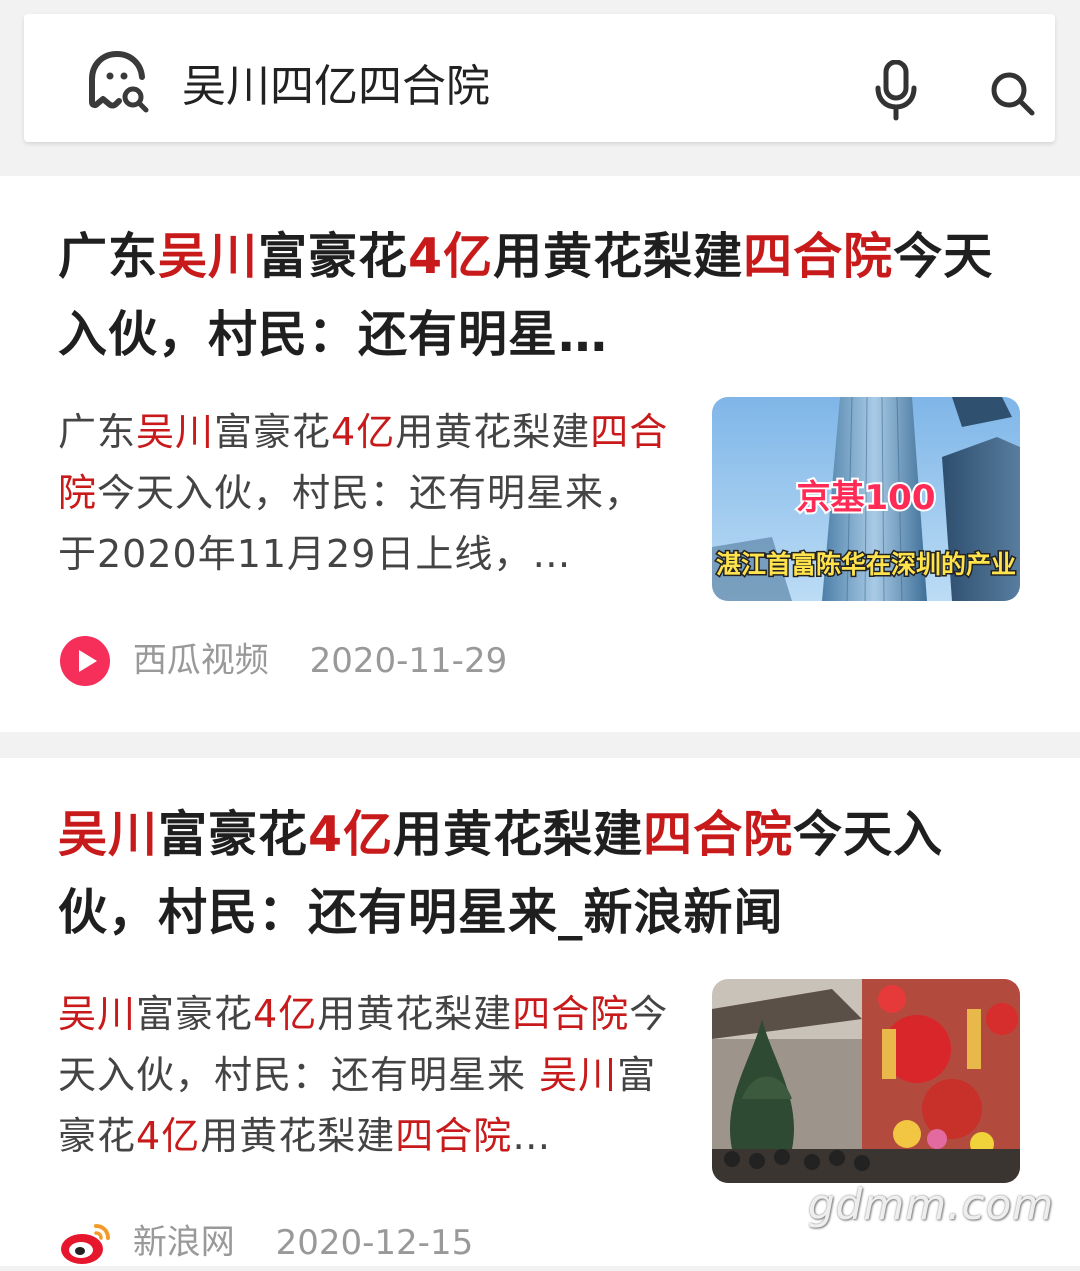 The width and height of the screenshot is (1080, 1271). I want to click on xigua-video-icon, so click(85, 660).